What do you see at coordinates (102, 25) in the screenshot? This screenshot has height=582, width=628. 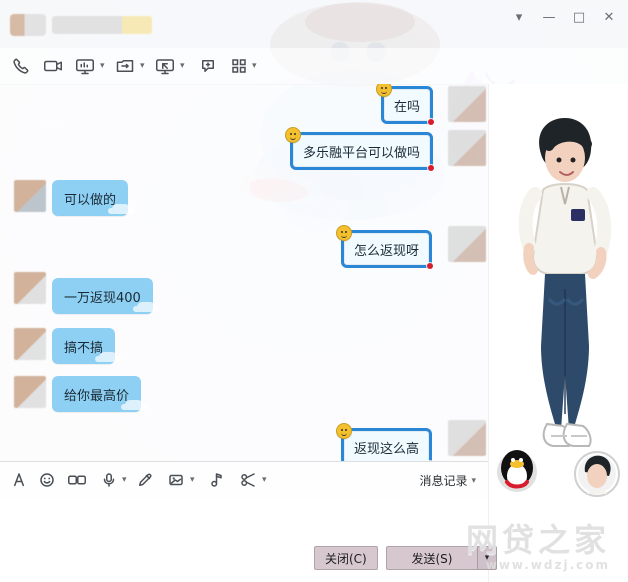 I see `contact-name-blurred` at bounding box center [102, 25].